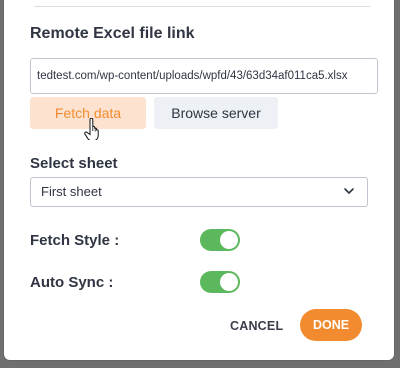  I want to click on done-button: DONE, so click(331, 325).